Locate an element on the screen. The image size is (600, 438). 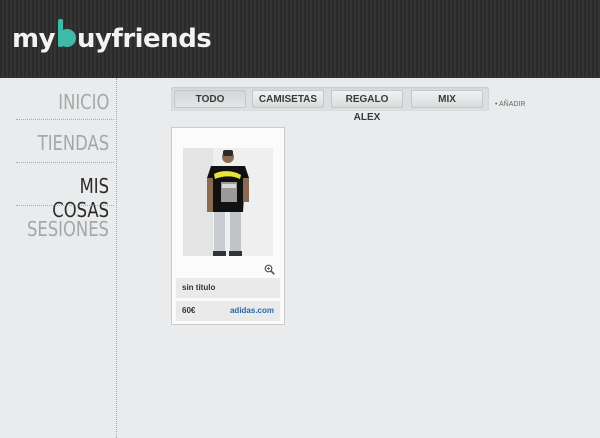
item-card: sin titulo 60€ adidas.com is located at coordinates (228, 226).